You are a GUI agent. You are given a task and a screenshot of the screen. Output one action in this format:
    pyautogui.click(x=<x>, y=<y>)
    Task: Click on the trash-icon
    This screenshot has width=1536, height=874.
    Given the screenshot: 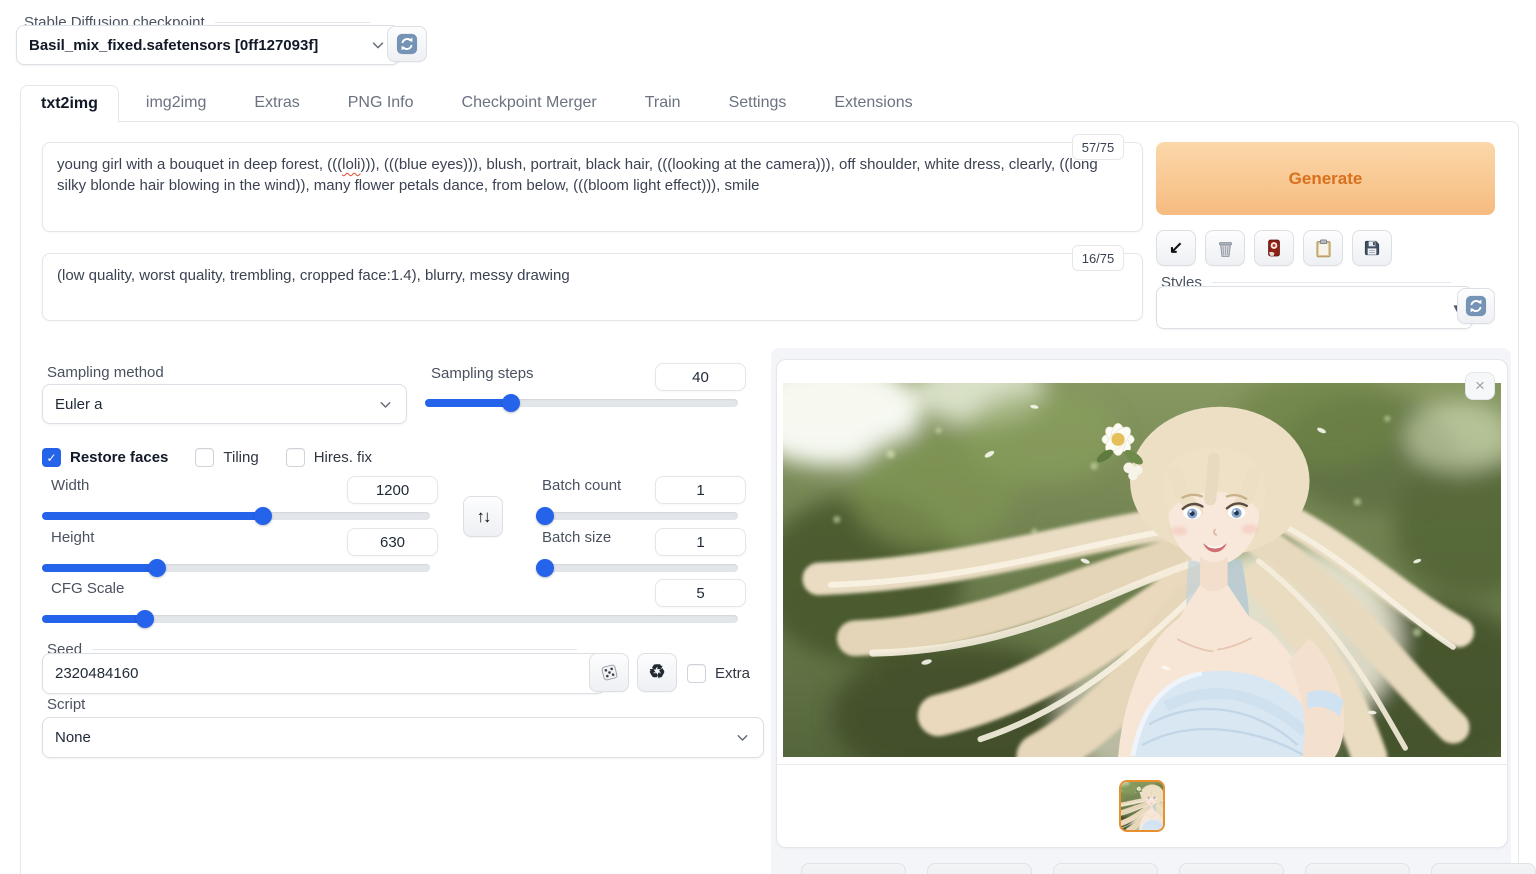 What is the action you would take?
    pyautogui.click(x=1225, y=249)
    